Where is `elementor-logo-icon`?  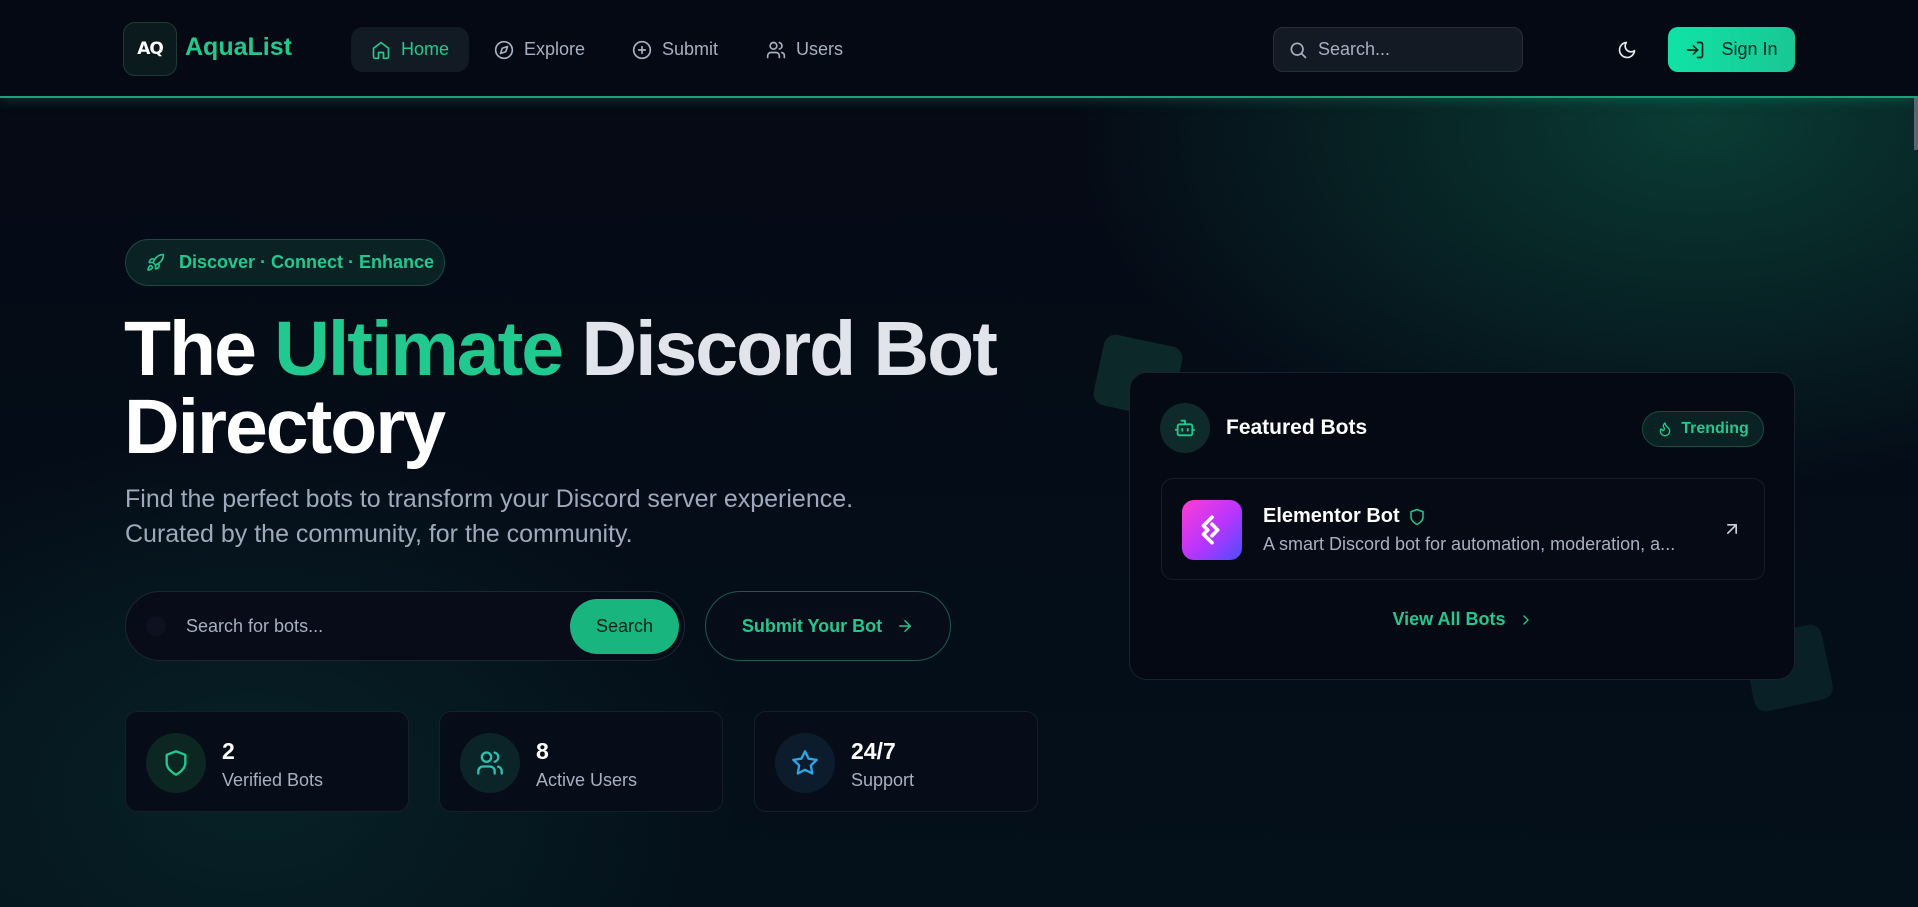 elementor-logo-icon is located at coordinates (1210, 530).